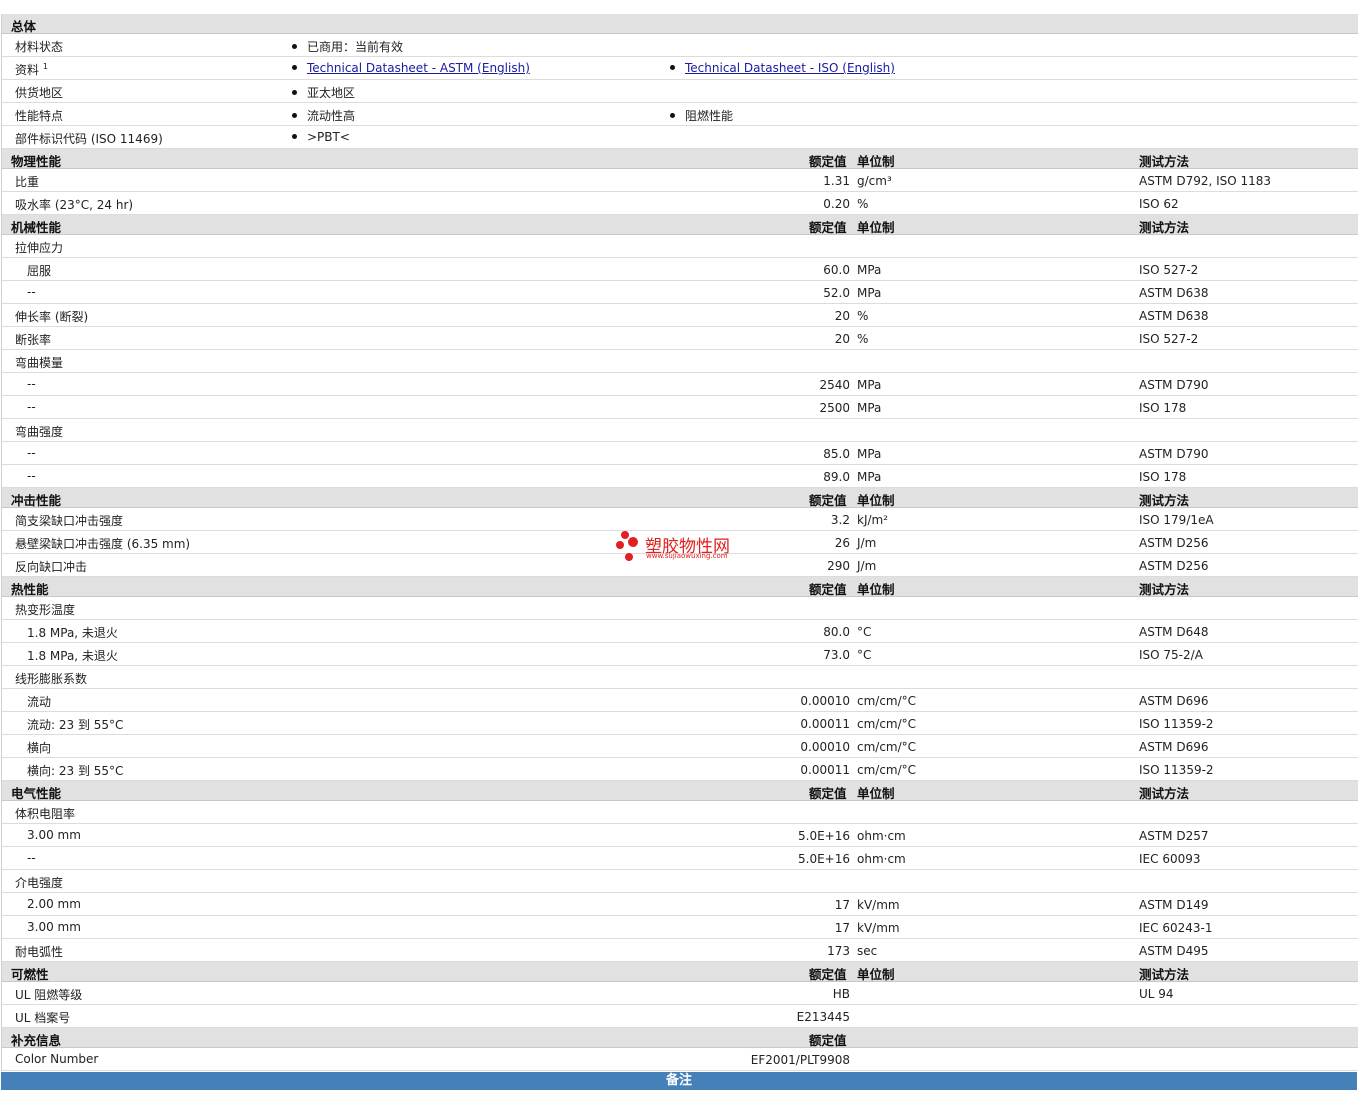 This screenshot has height=1094, width=1358. What do you see at coordinates (680, 700) in the screenshot?
I see `property-row: 流动 0.00010 cm/cm/°C ASTM D696` at bounding box center [680, 700].